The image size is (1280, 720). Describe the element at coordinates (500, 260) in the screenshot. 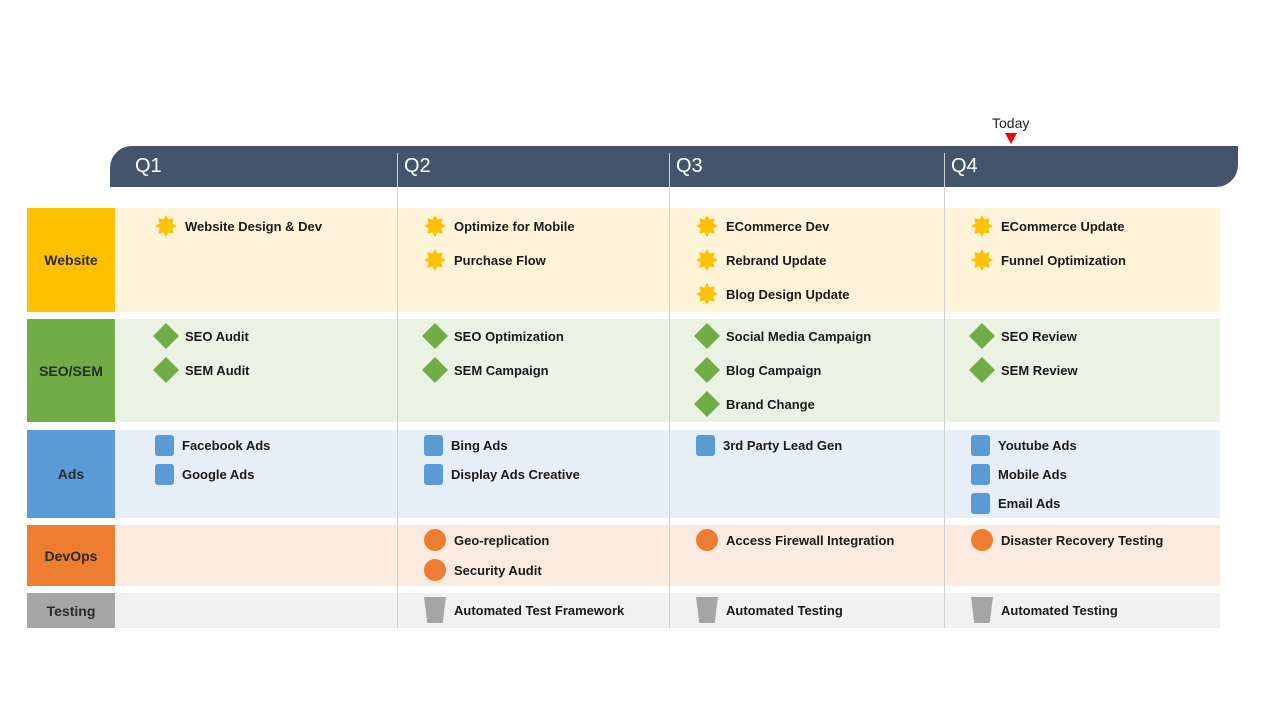

I see `roadmap-item-label: Purchase Flow` at that location.